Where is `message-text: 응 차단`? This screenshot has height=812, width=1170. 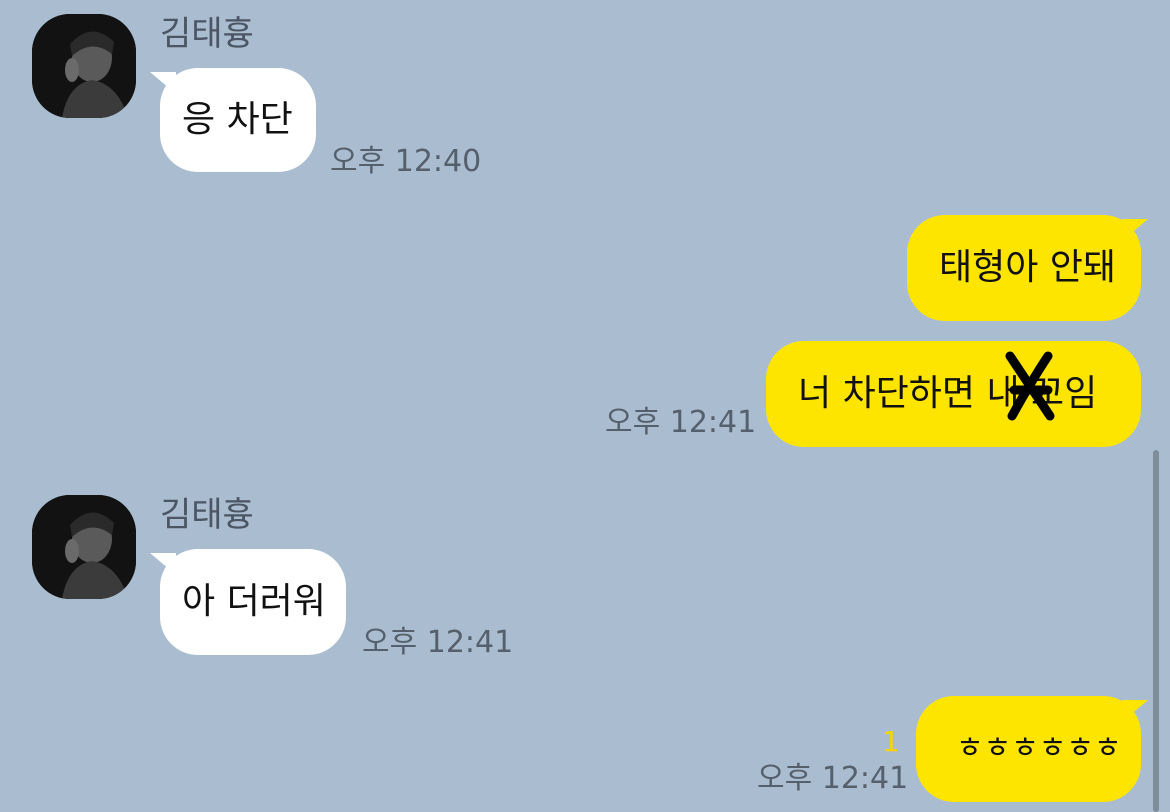 message-text: 응 차단 is located at coordinates (237, 119).